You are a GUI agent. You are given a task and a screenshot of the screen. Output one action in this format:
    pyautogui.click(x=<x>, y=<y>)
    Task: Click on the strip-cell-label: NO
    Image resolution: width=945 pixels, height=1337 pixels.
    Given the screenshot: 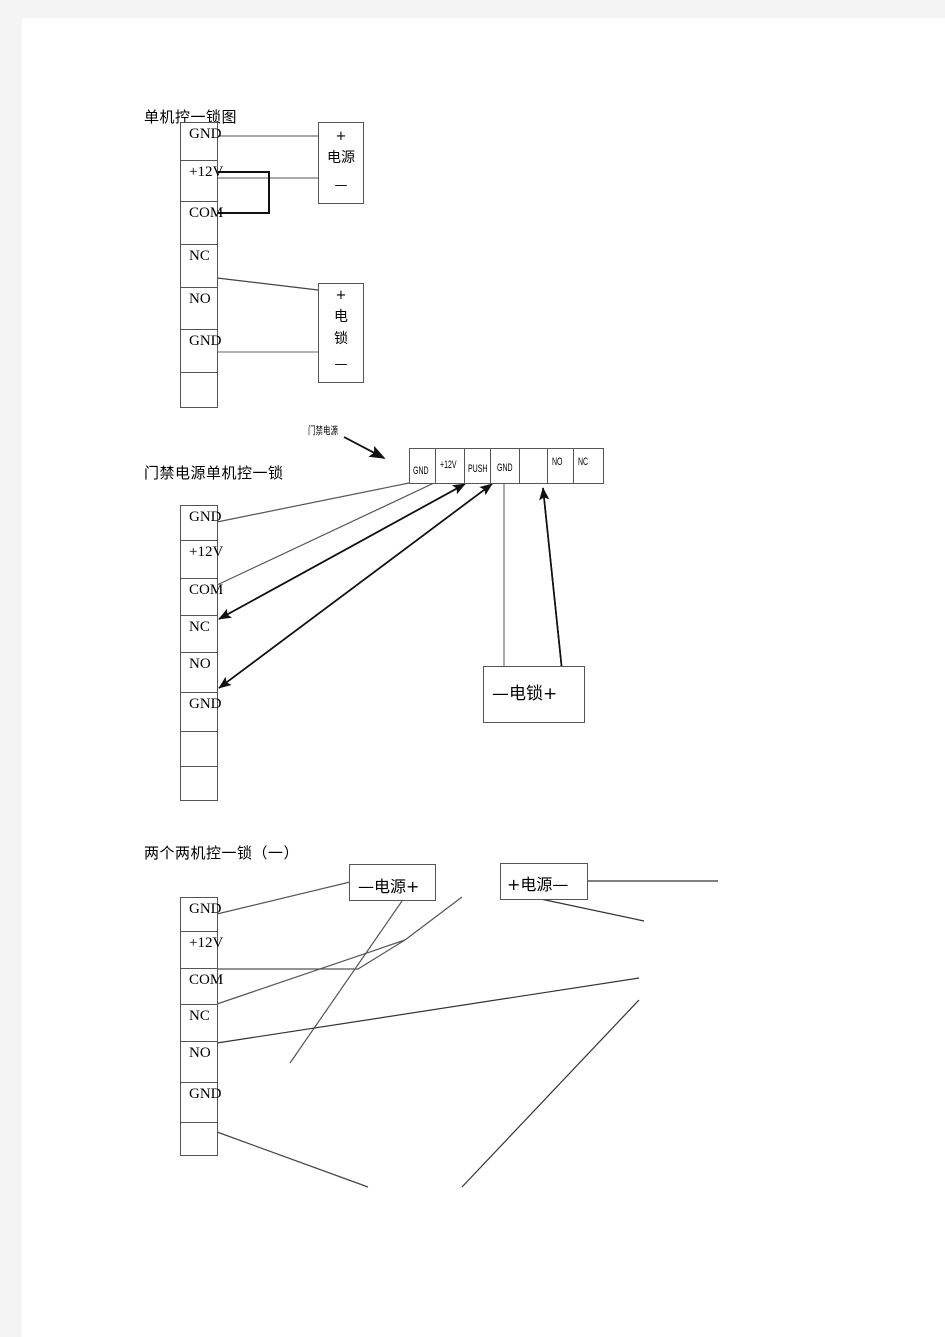 What is the action you would take?
    pyautogui.click(x=557, y=462)
    